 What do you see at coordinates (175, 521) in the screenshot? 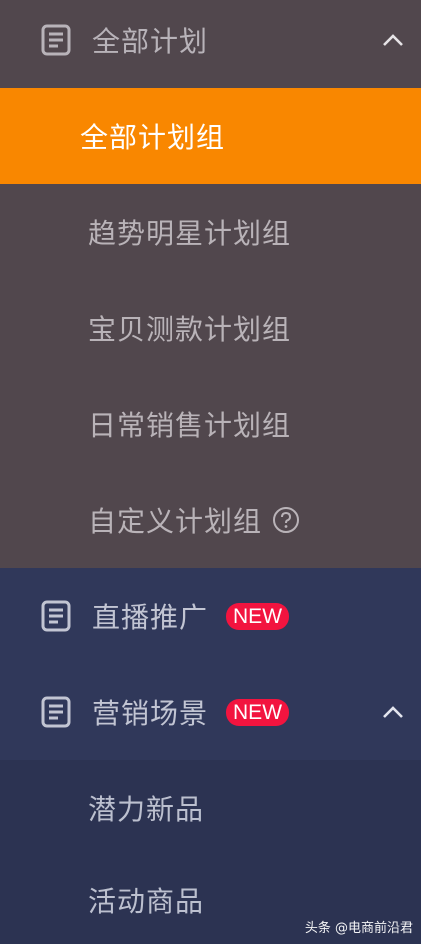
I see `menu-item-label: 自定义计划组` at bounding box center [175, 521].